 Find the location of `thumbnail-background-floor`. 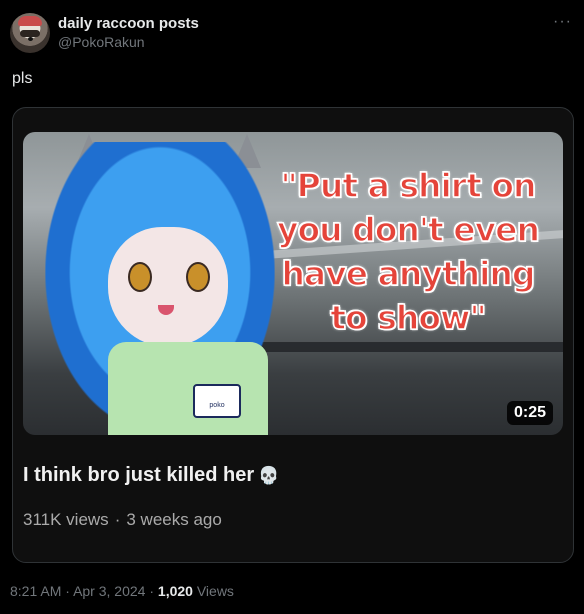

thumbnail-background-floor is located at coordinates (403, 347).